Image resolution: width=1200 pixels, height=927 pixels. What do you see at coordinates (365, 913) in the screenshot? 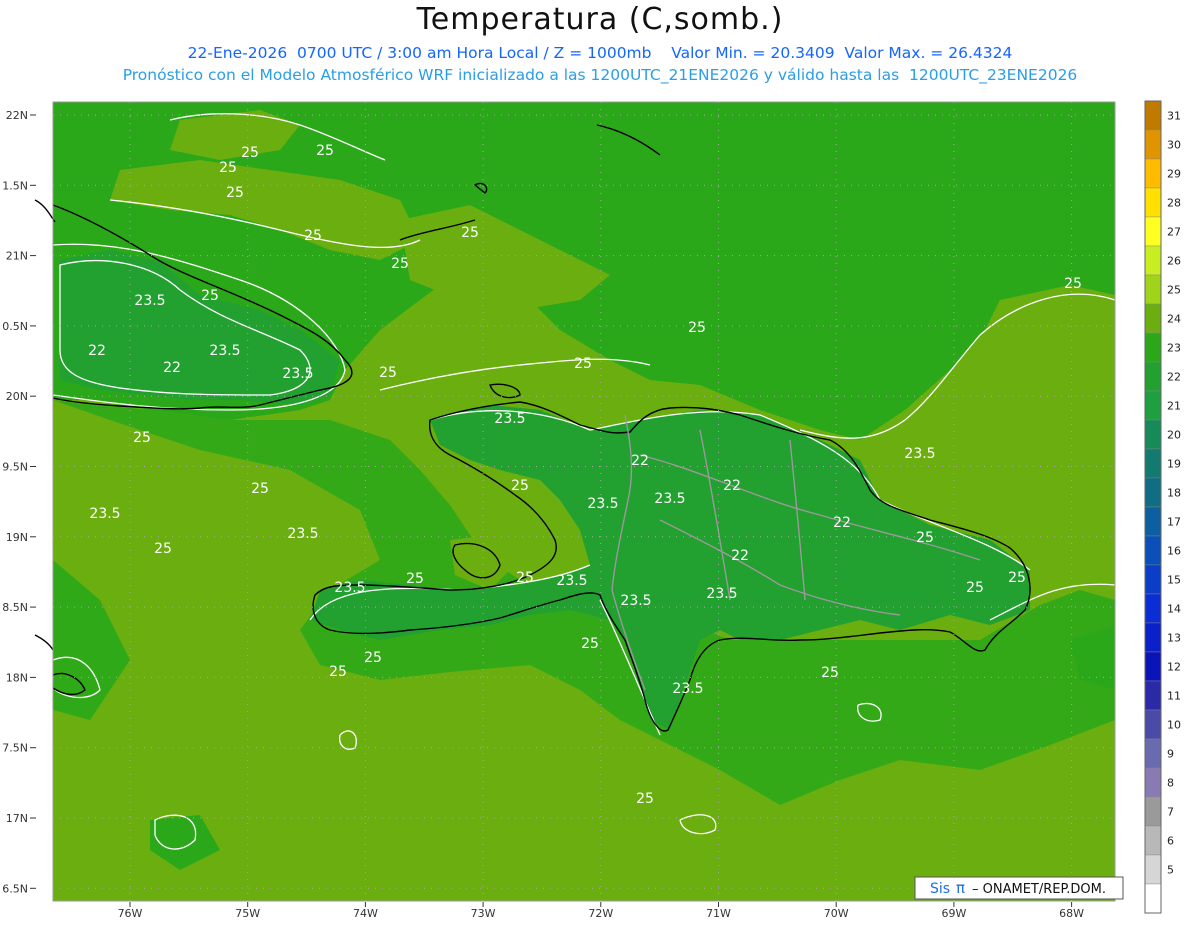
I see `lon-tick-label: 74W` at bounding box center [365, 913].